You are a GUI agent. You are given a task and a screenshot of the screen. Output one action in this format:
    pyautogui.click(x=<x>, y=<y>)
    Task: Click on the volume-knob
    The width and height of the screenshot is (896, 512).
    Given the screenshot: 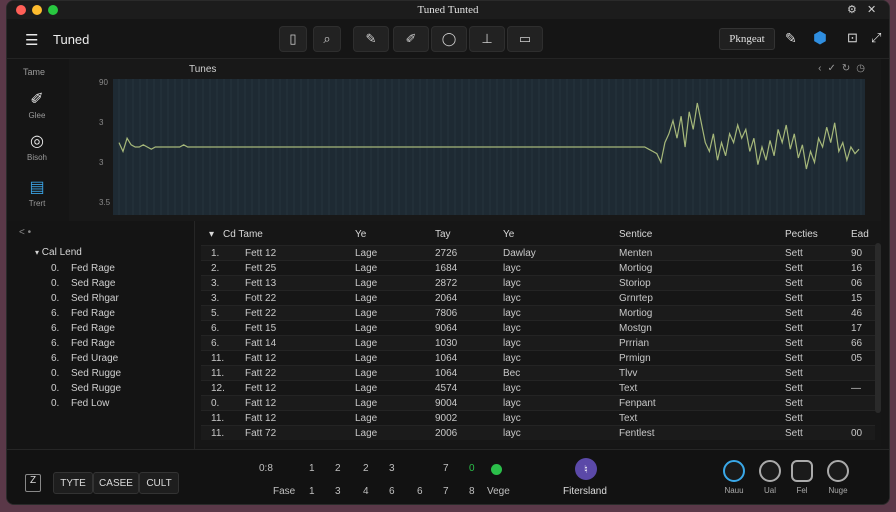 What is the action you would take?
    pyautogui.click(x=734, y=471)
    